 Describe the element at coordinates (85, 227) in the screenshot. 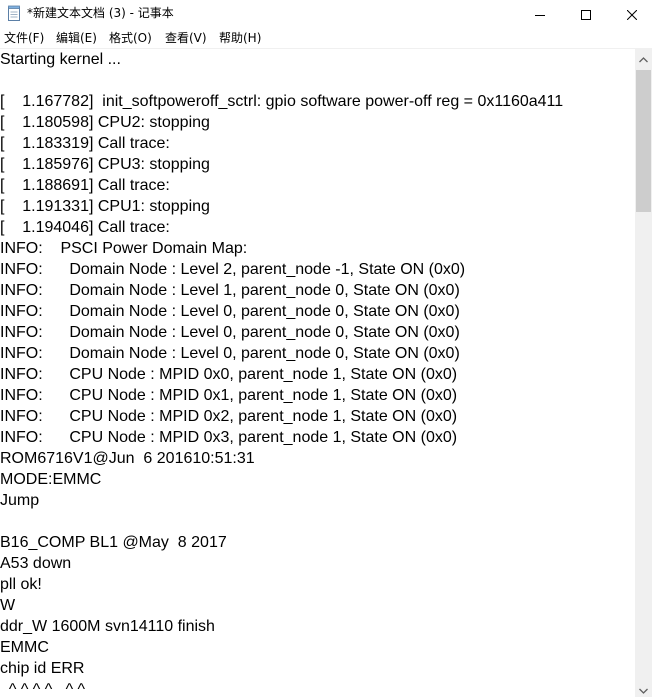

I see `text-line: [ 1.194046] Call trace:` at that location.